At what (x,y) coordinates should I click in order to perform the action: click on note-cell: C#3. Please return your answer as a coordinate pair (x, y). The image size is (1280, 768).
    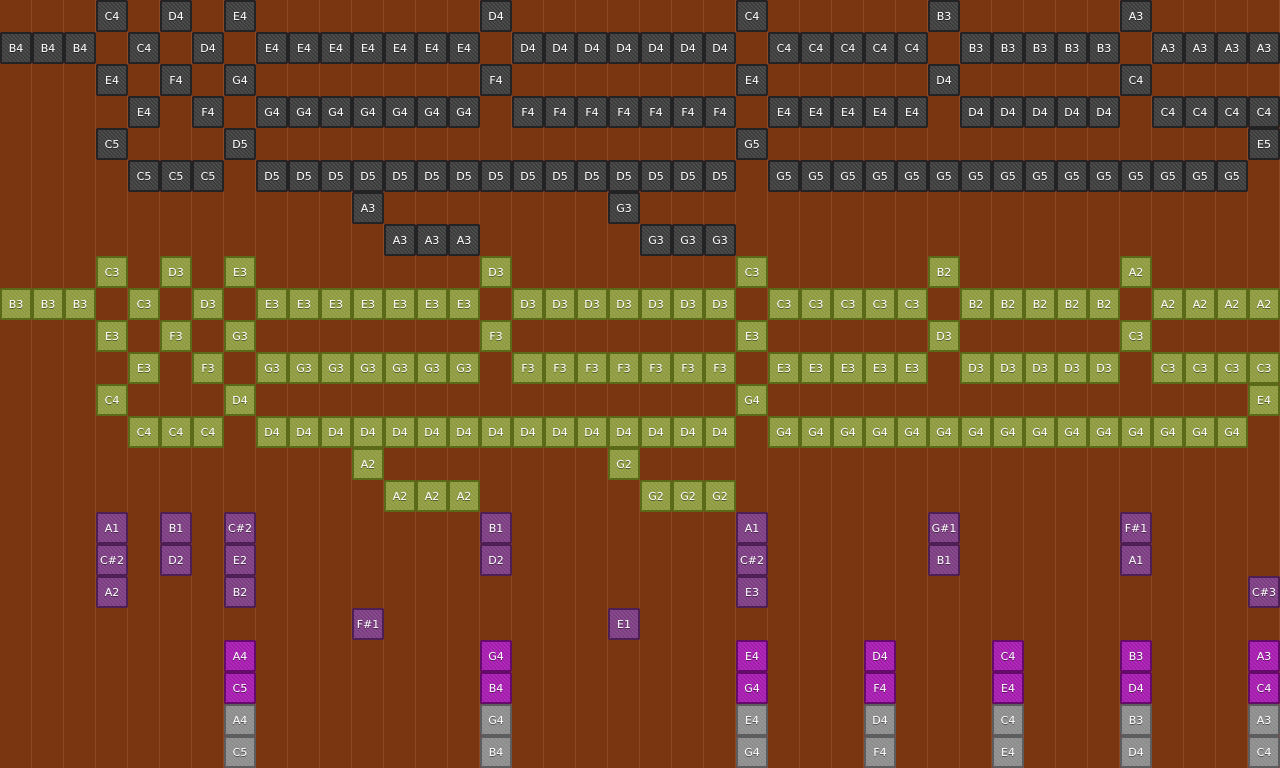
    Looking at the image, I should click on (1264, 592).